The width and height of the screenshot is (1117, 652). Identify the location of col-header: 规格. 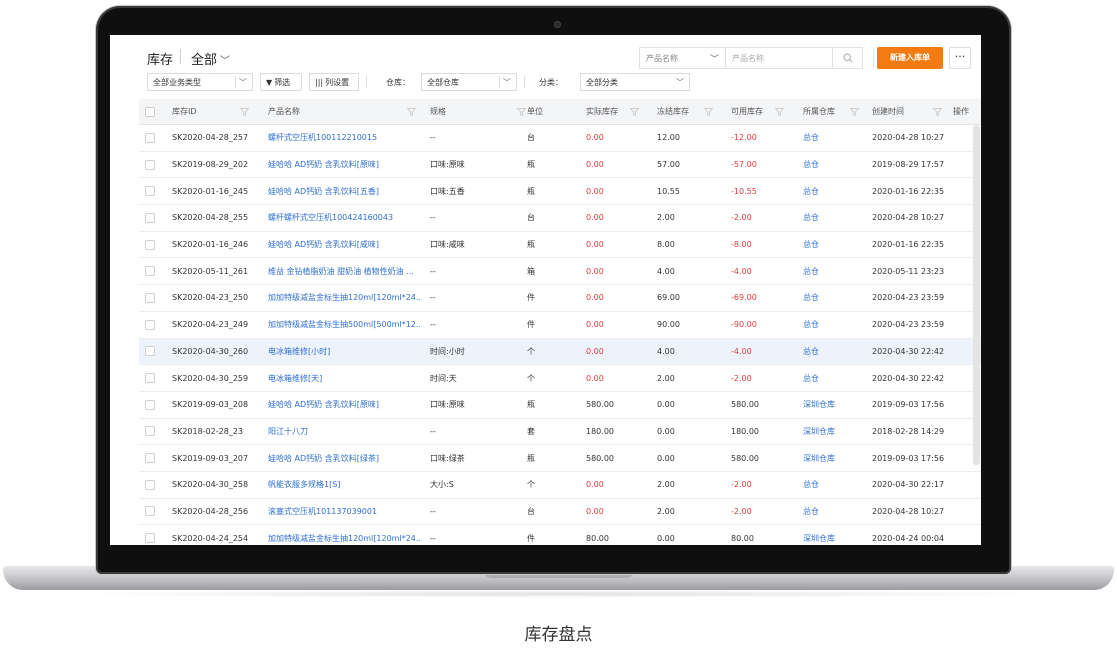
(438, 111).